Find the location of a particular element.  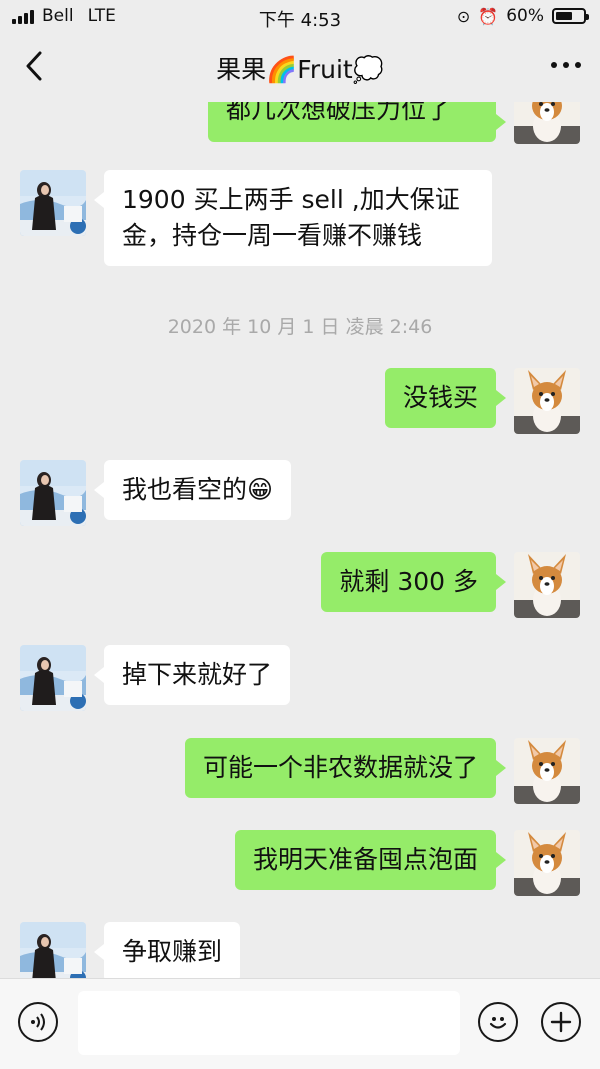

message-bubble-incoming: 争取赚到 is located at coordinates (167, 950).